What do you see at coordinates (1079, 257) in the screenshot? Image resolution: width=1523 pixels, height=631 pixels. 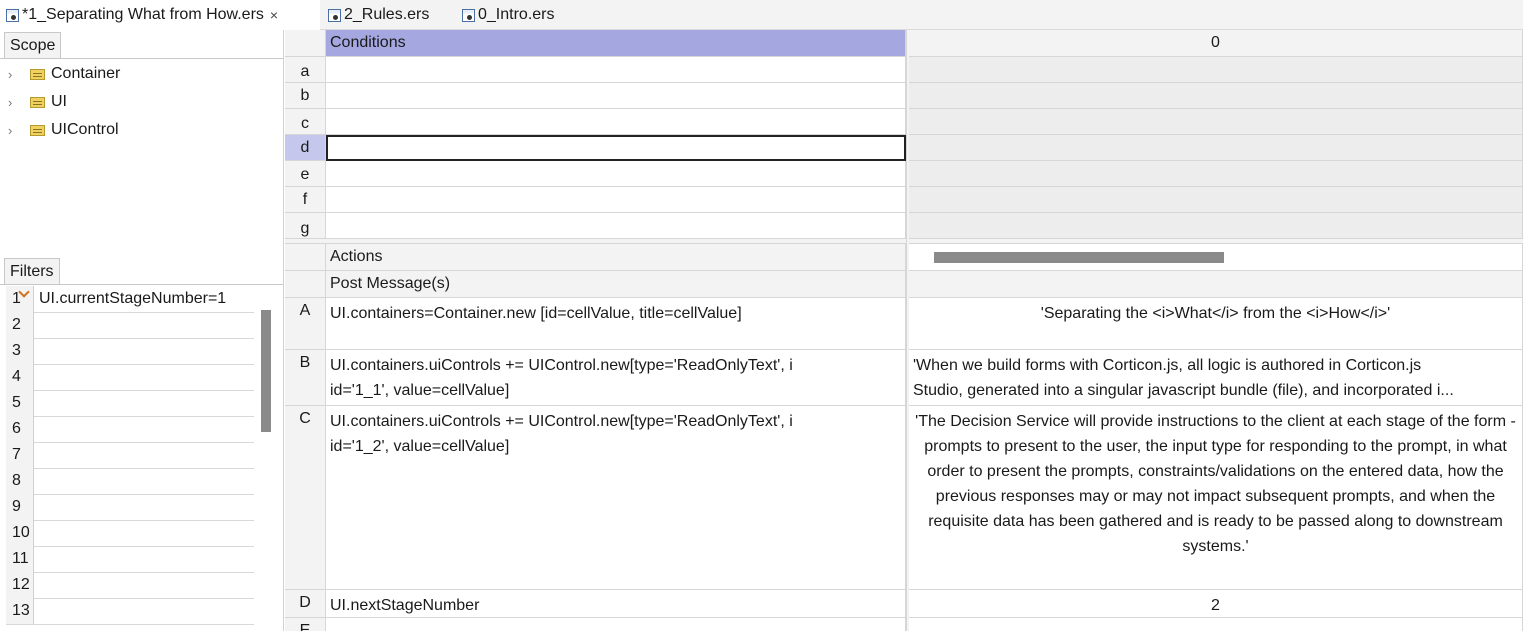 I see `horizontal-scrollbar-thumb` at bounding box center [1079, 257].